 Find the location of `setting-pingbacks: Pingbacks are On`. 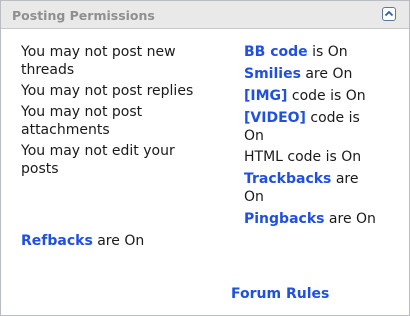

setting-pingbacks: Pingbacks are On is located at coordinates (310, 219).